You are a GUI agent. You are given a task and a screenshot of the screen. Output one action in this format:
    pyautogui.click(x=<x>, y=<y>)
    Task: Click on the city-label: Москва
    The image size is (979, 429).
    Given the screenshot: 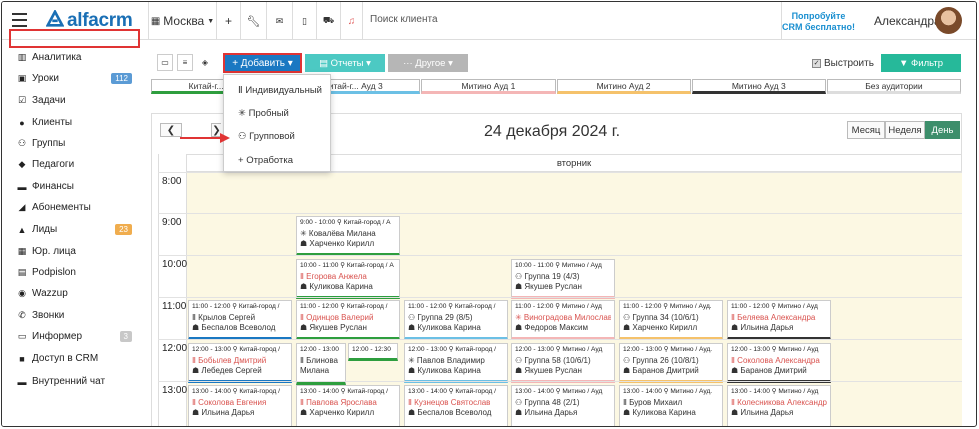 What is the action you would take?
    pyautogui.click(x=184, y=21)
    